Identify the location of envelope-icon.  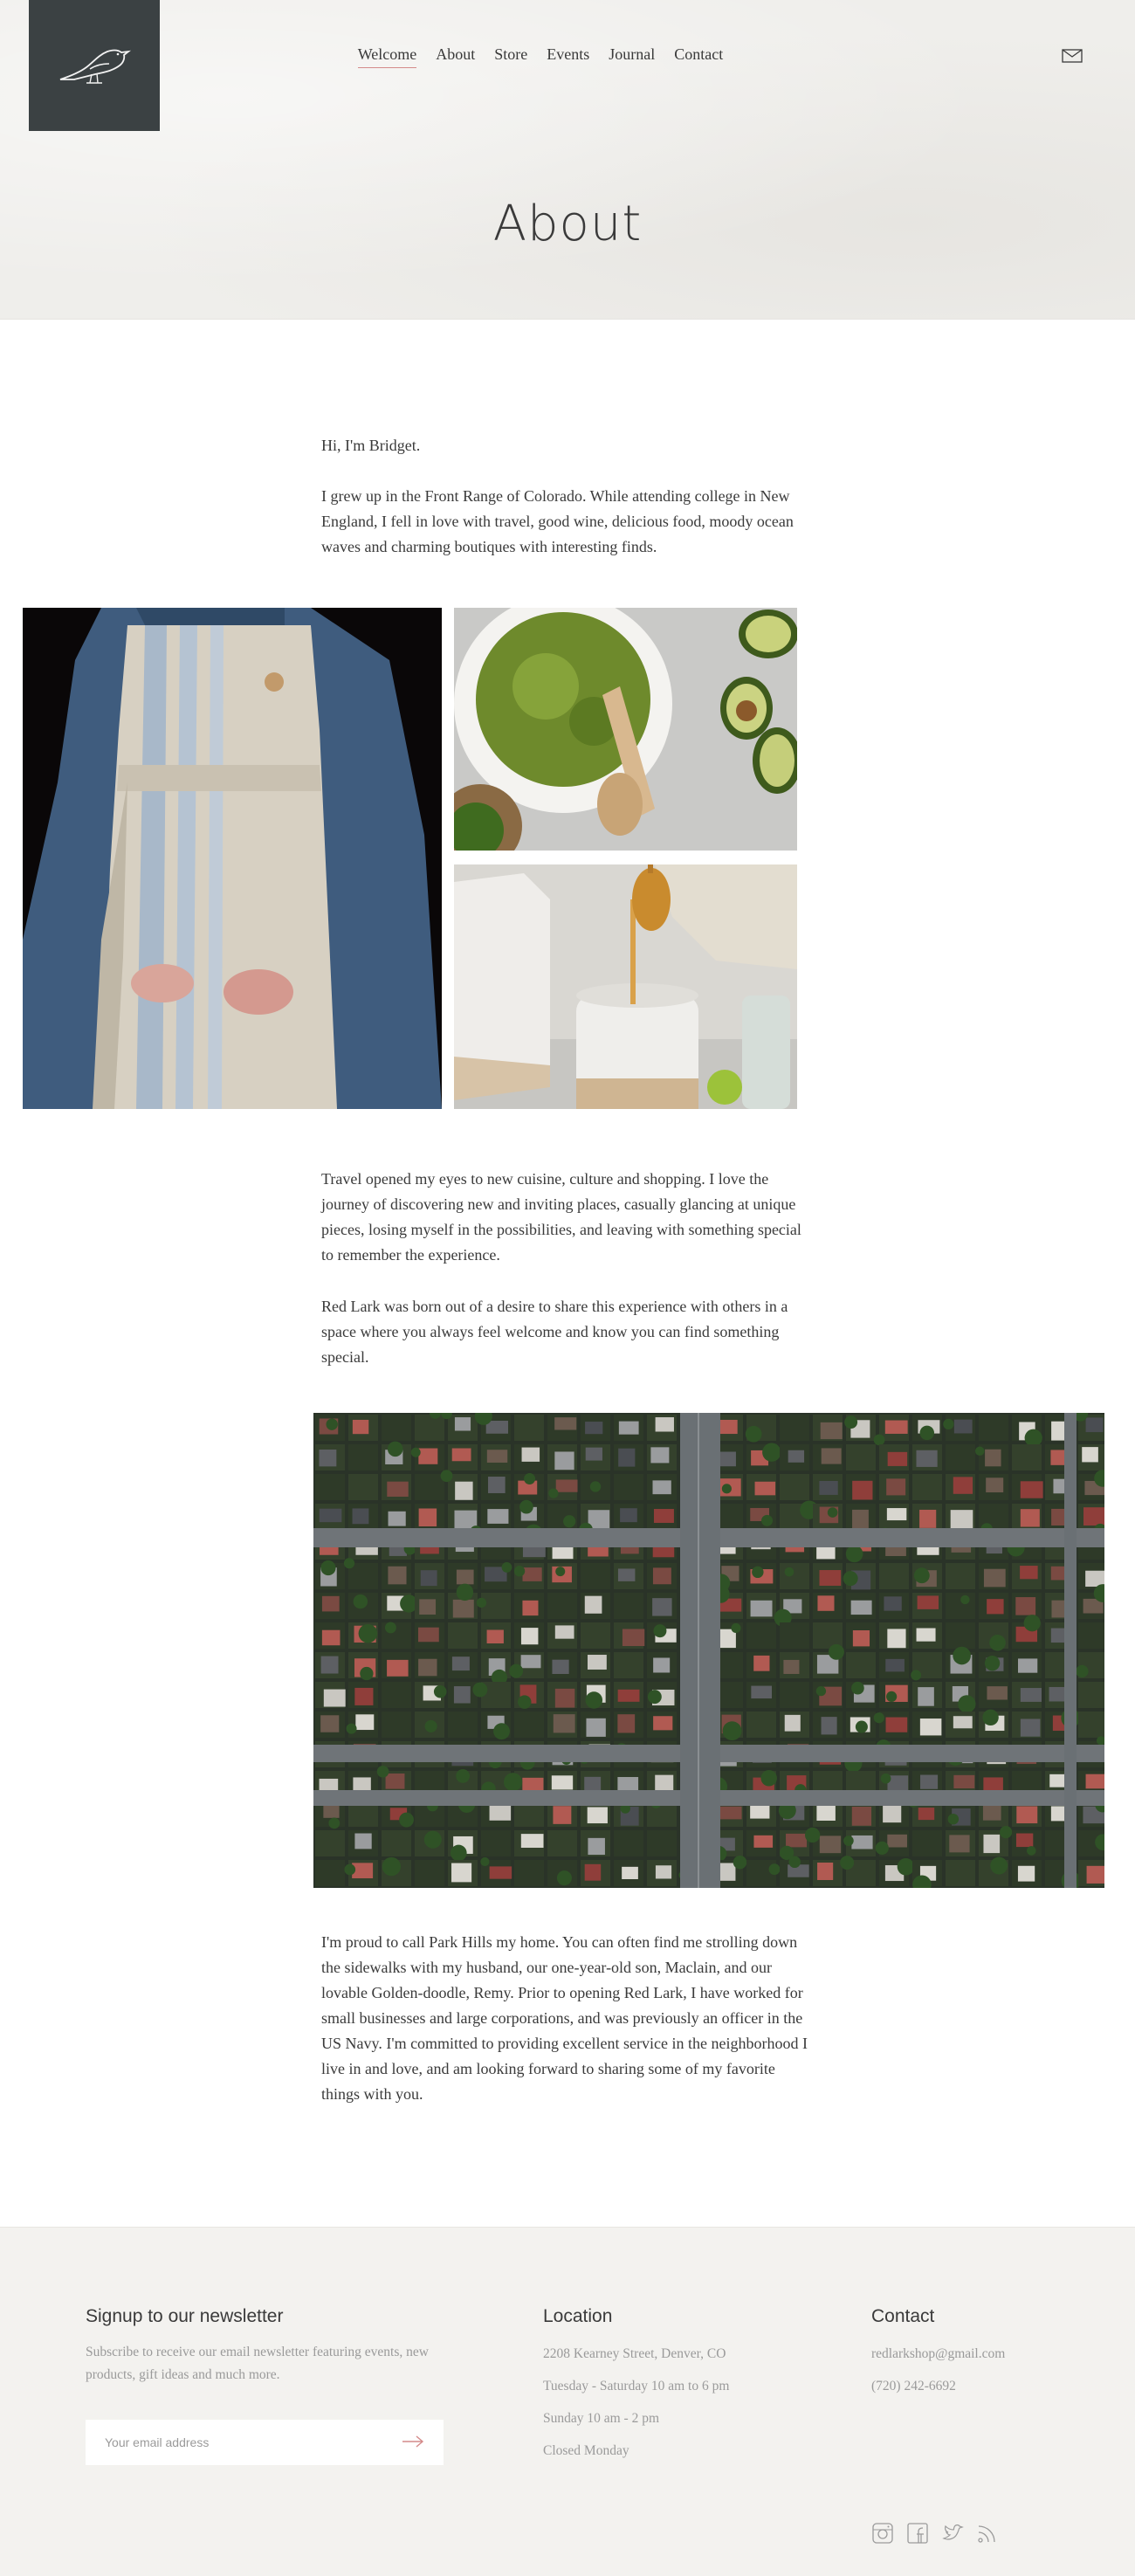
(1072, 56).